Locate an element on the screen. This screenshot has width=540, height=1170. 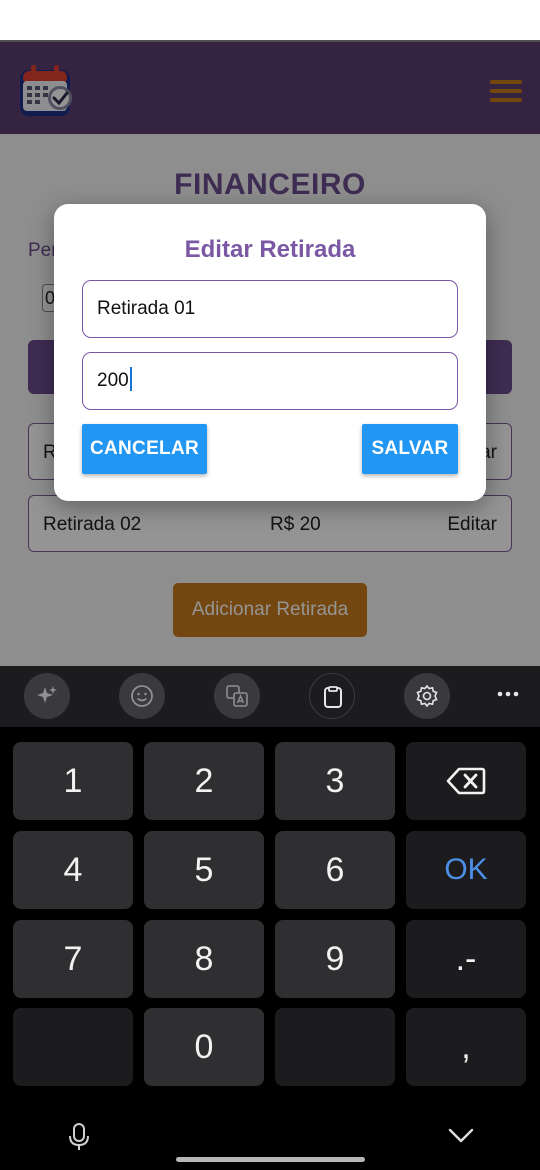
key-5: 5 is located at coordinates (204, 870).